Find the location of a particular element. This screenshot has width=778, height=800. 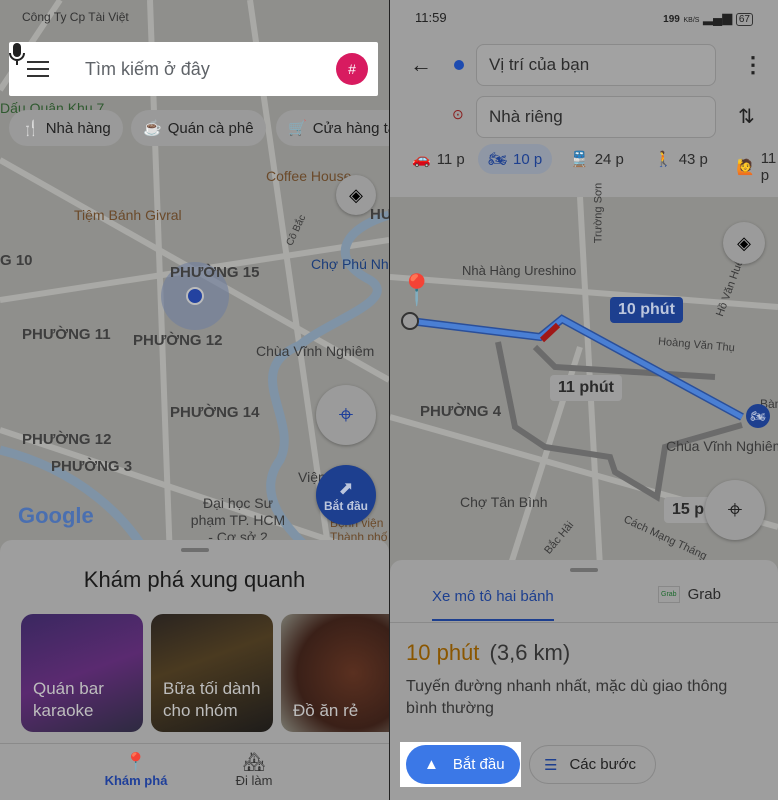

sheet-title: Khám phá xung quanh is located at coordinates (194, 579).